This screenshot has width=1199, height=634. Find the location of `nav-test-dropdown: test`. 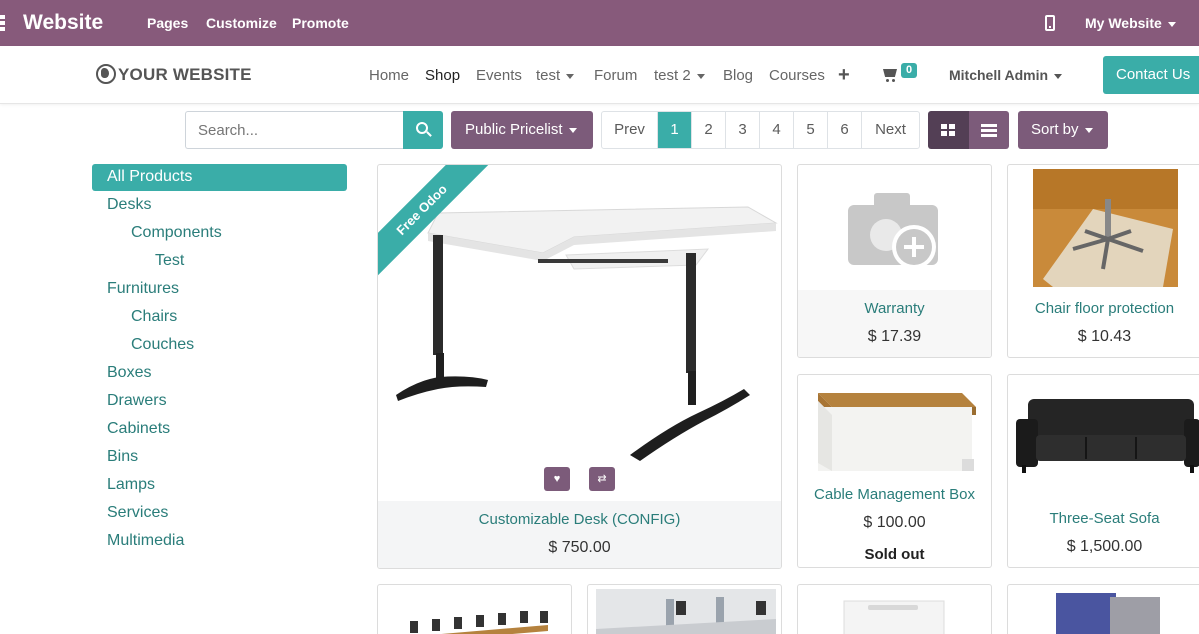

nav-test-dropdown: test is located at coordinates (555, 75).